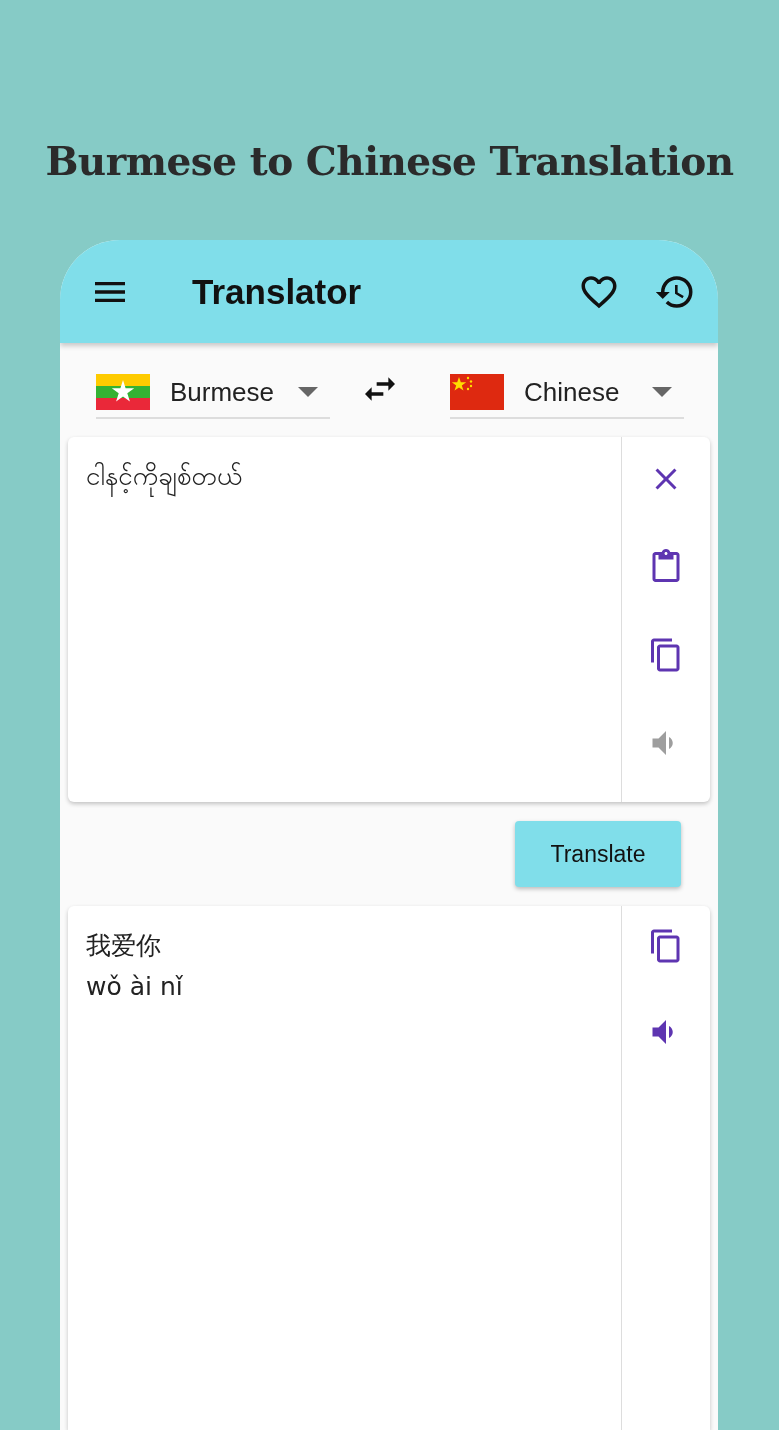  Describe the element at coordinates (277, 291) in the screenshot. I see `app-title: Translator` at that location.